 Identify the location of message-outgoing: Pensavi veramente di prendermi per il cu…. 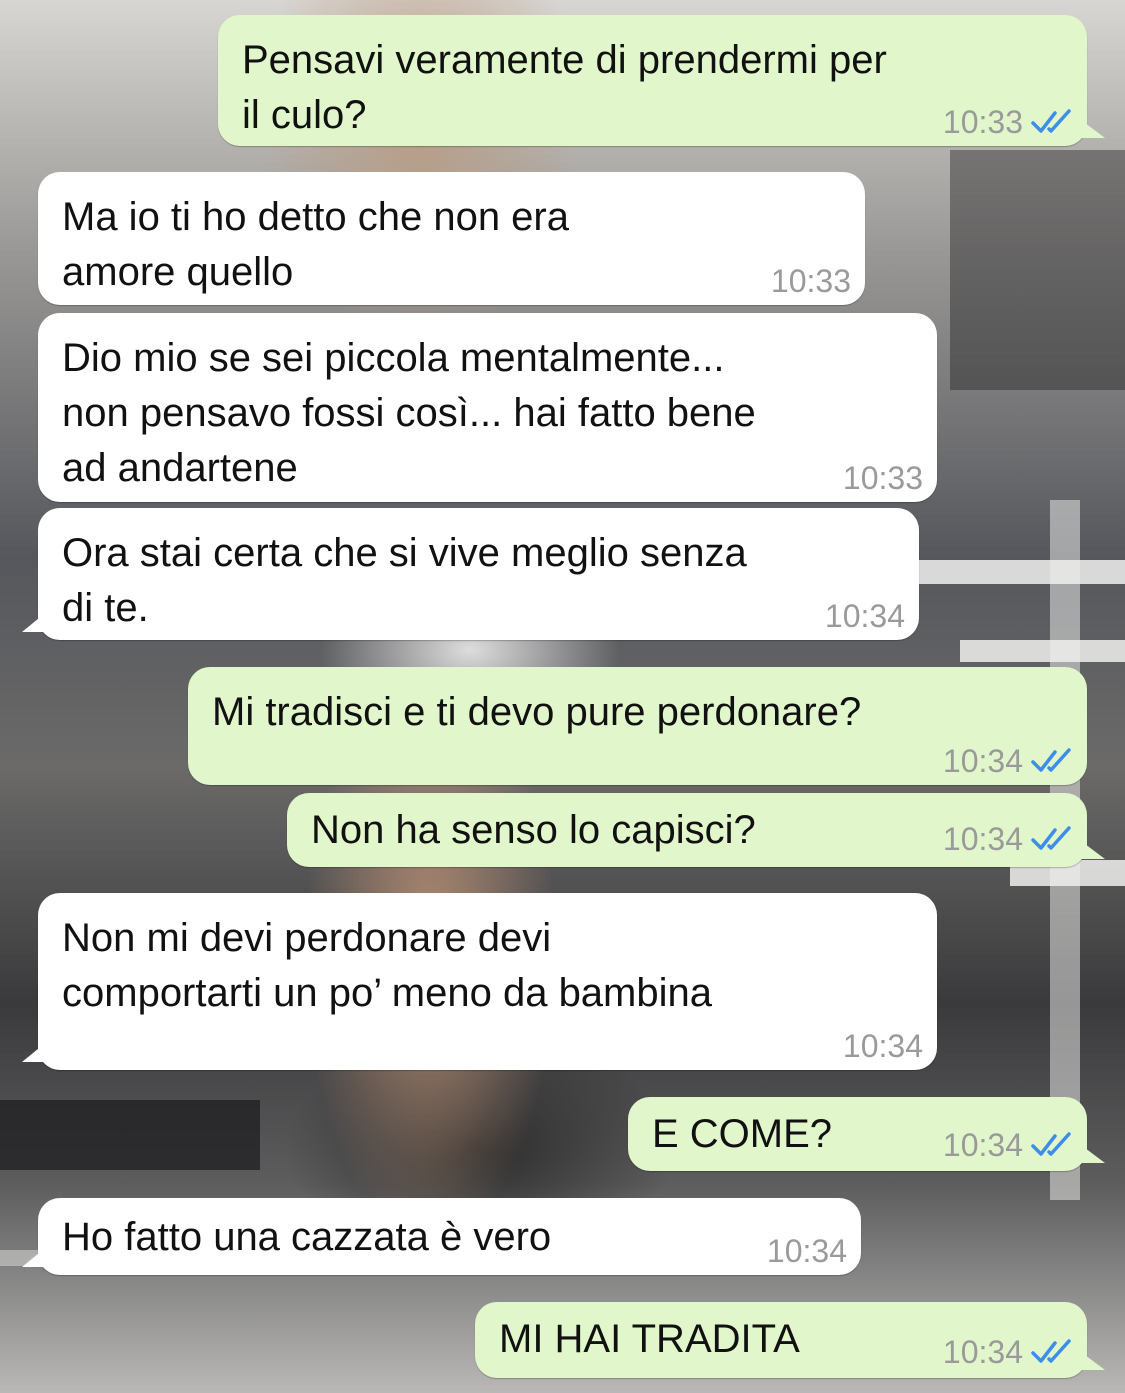
(661, 80).